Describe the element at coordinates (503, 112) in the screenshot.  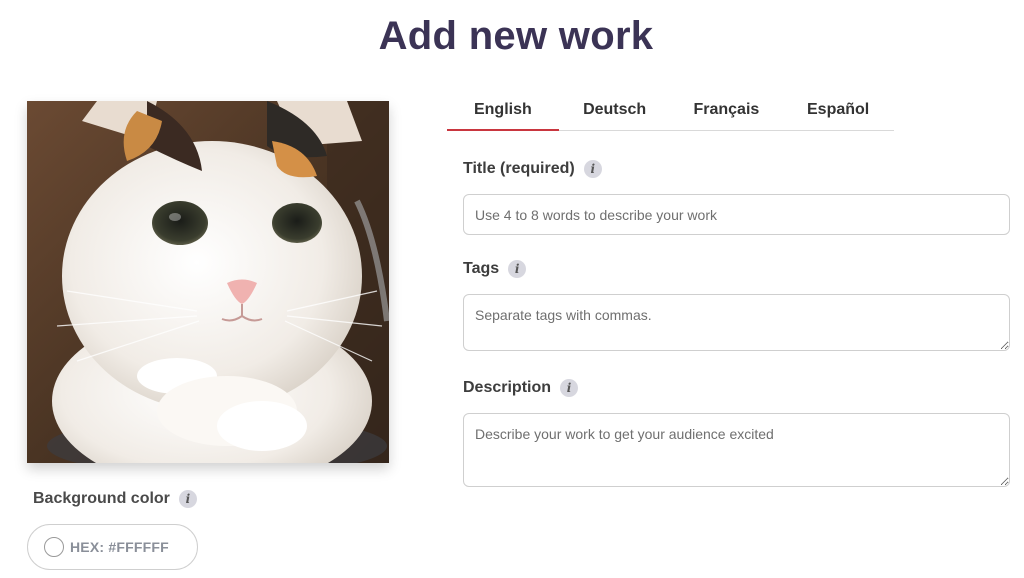
I see `tab-english: English` at that location.